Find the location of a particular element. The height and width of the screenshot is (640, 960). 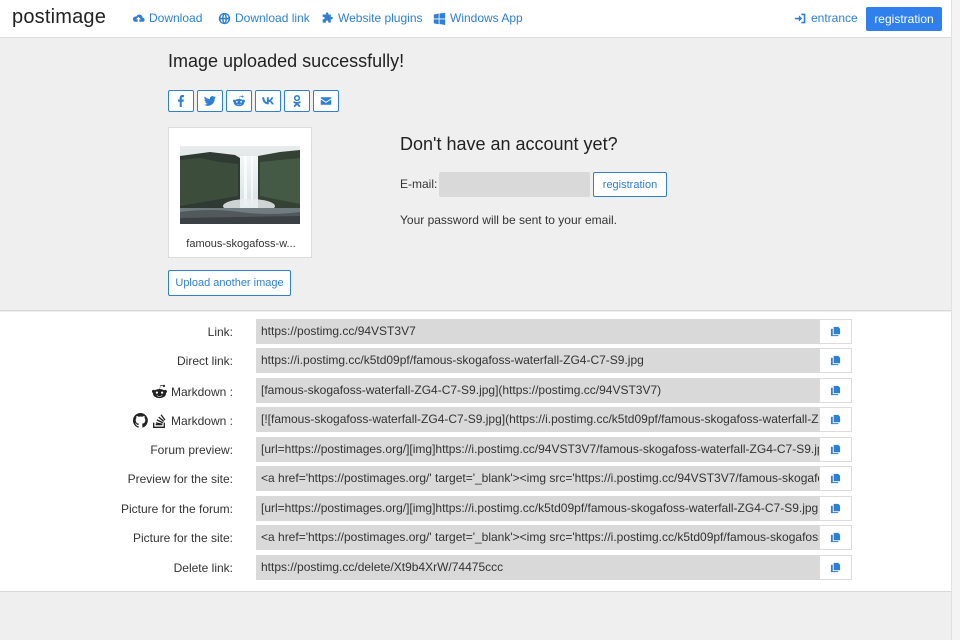

delete-link-row-label: Delete link: is located at coordinates (203, 568).